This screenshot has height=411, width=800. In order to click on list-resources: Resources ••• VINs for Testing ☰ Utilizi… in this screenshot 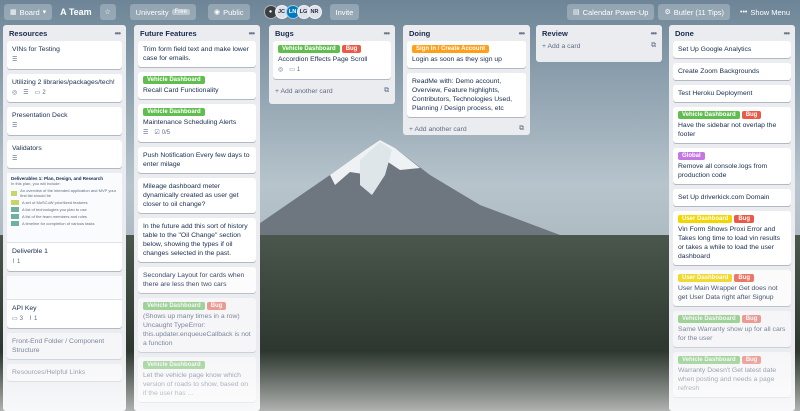, I will do `click(64, 218)`.